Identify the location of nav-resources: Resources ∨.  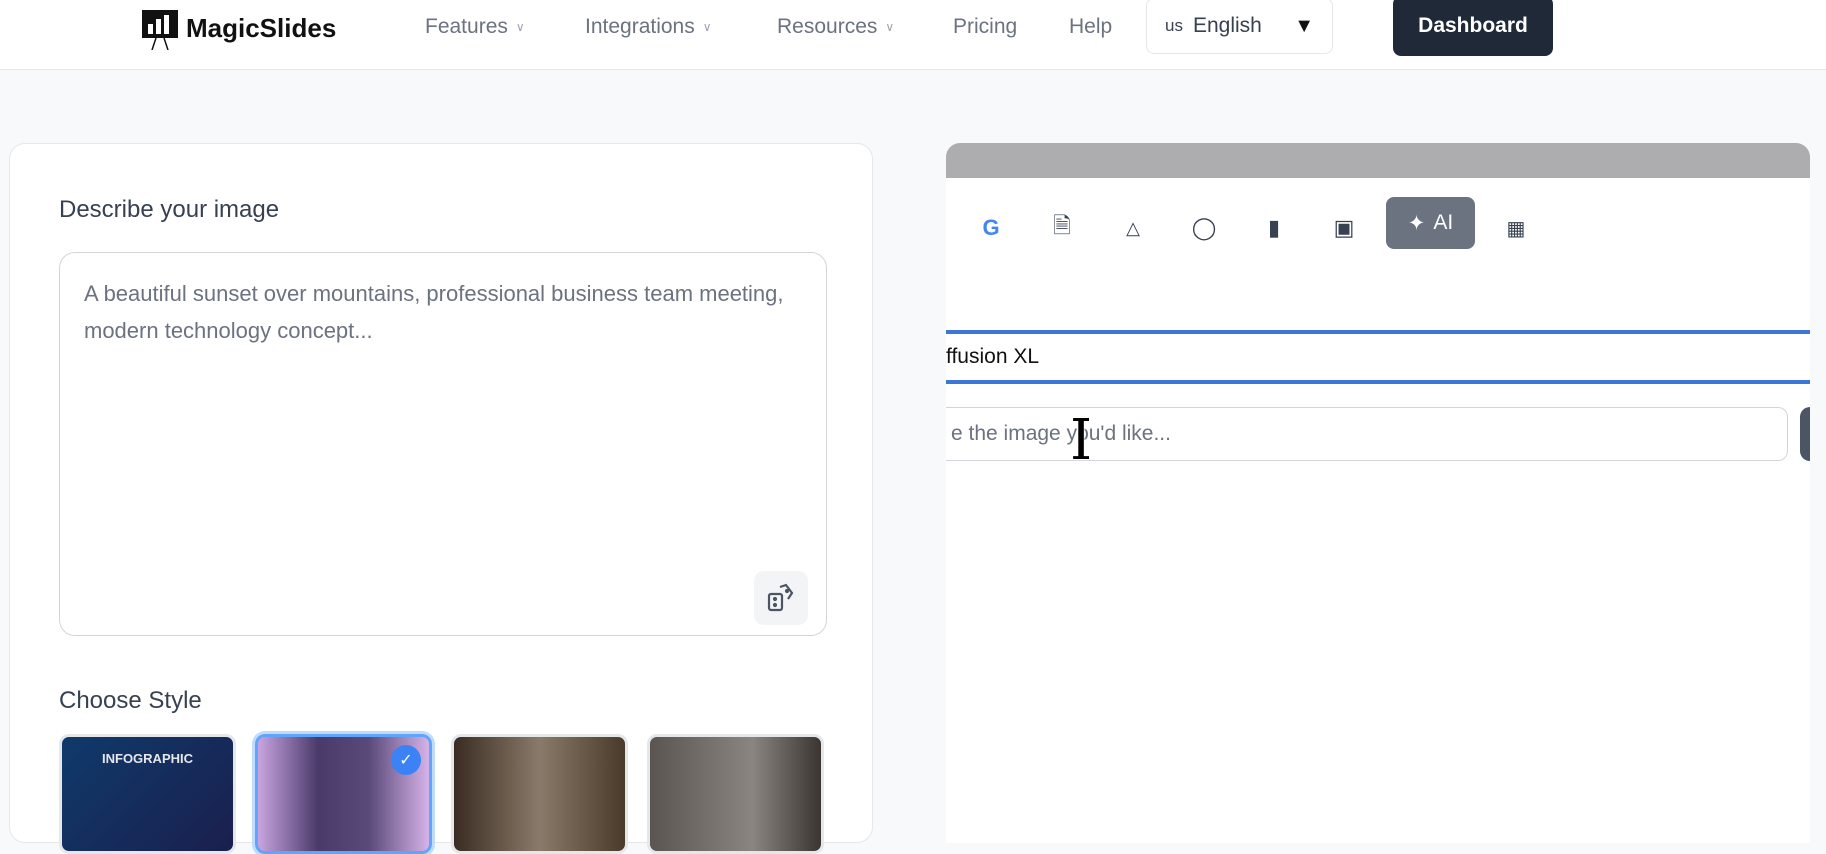
(835, 27).